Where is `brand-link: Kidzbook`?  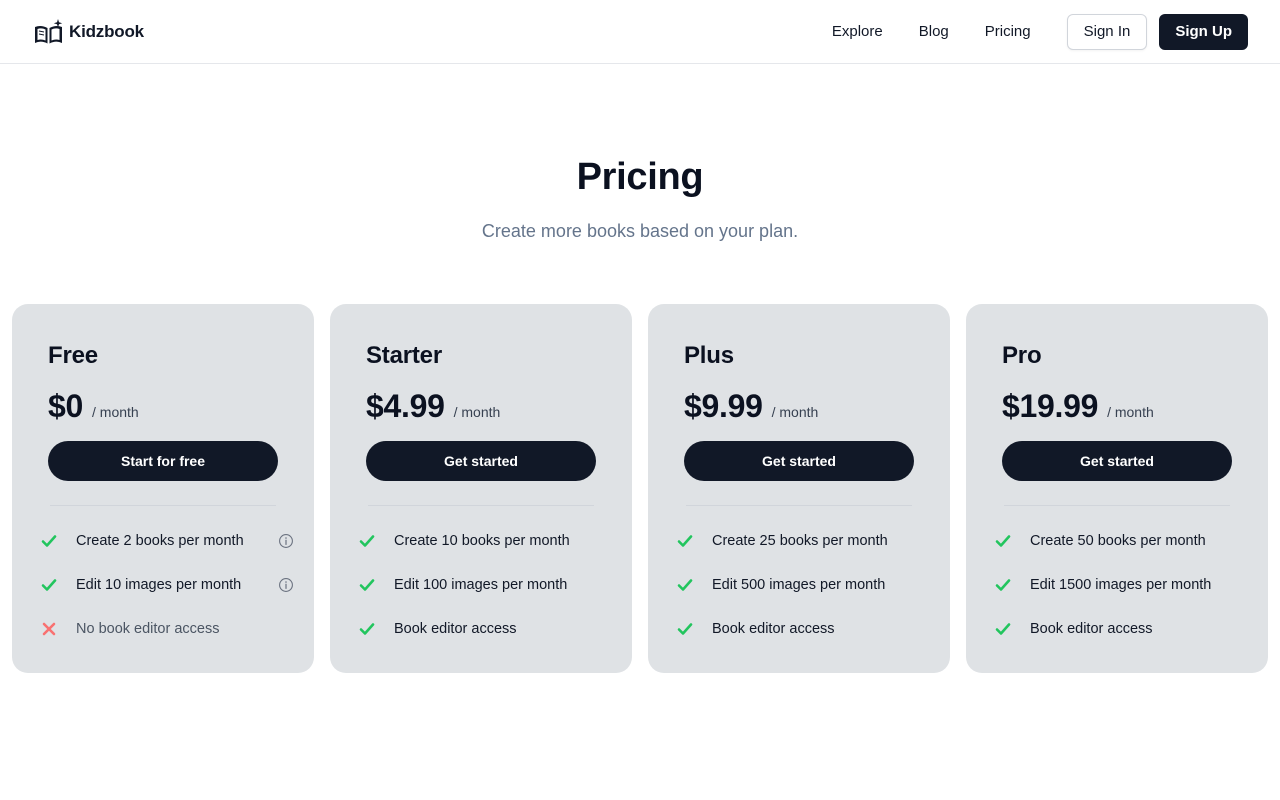 brand-link: Kidzbook is located at coordinates (89, 31).